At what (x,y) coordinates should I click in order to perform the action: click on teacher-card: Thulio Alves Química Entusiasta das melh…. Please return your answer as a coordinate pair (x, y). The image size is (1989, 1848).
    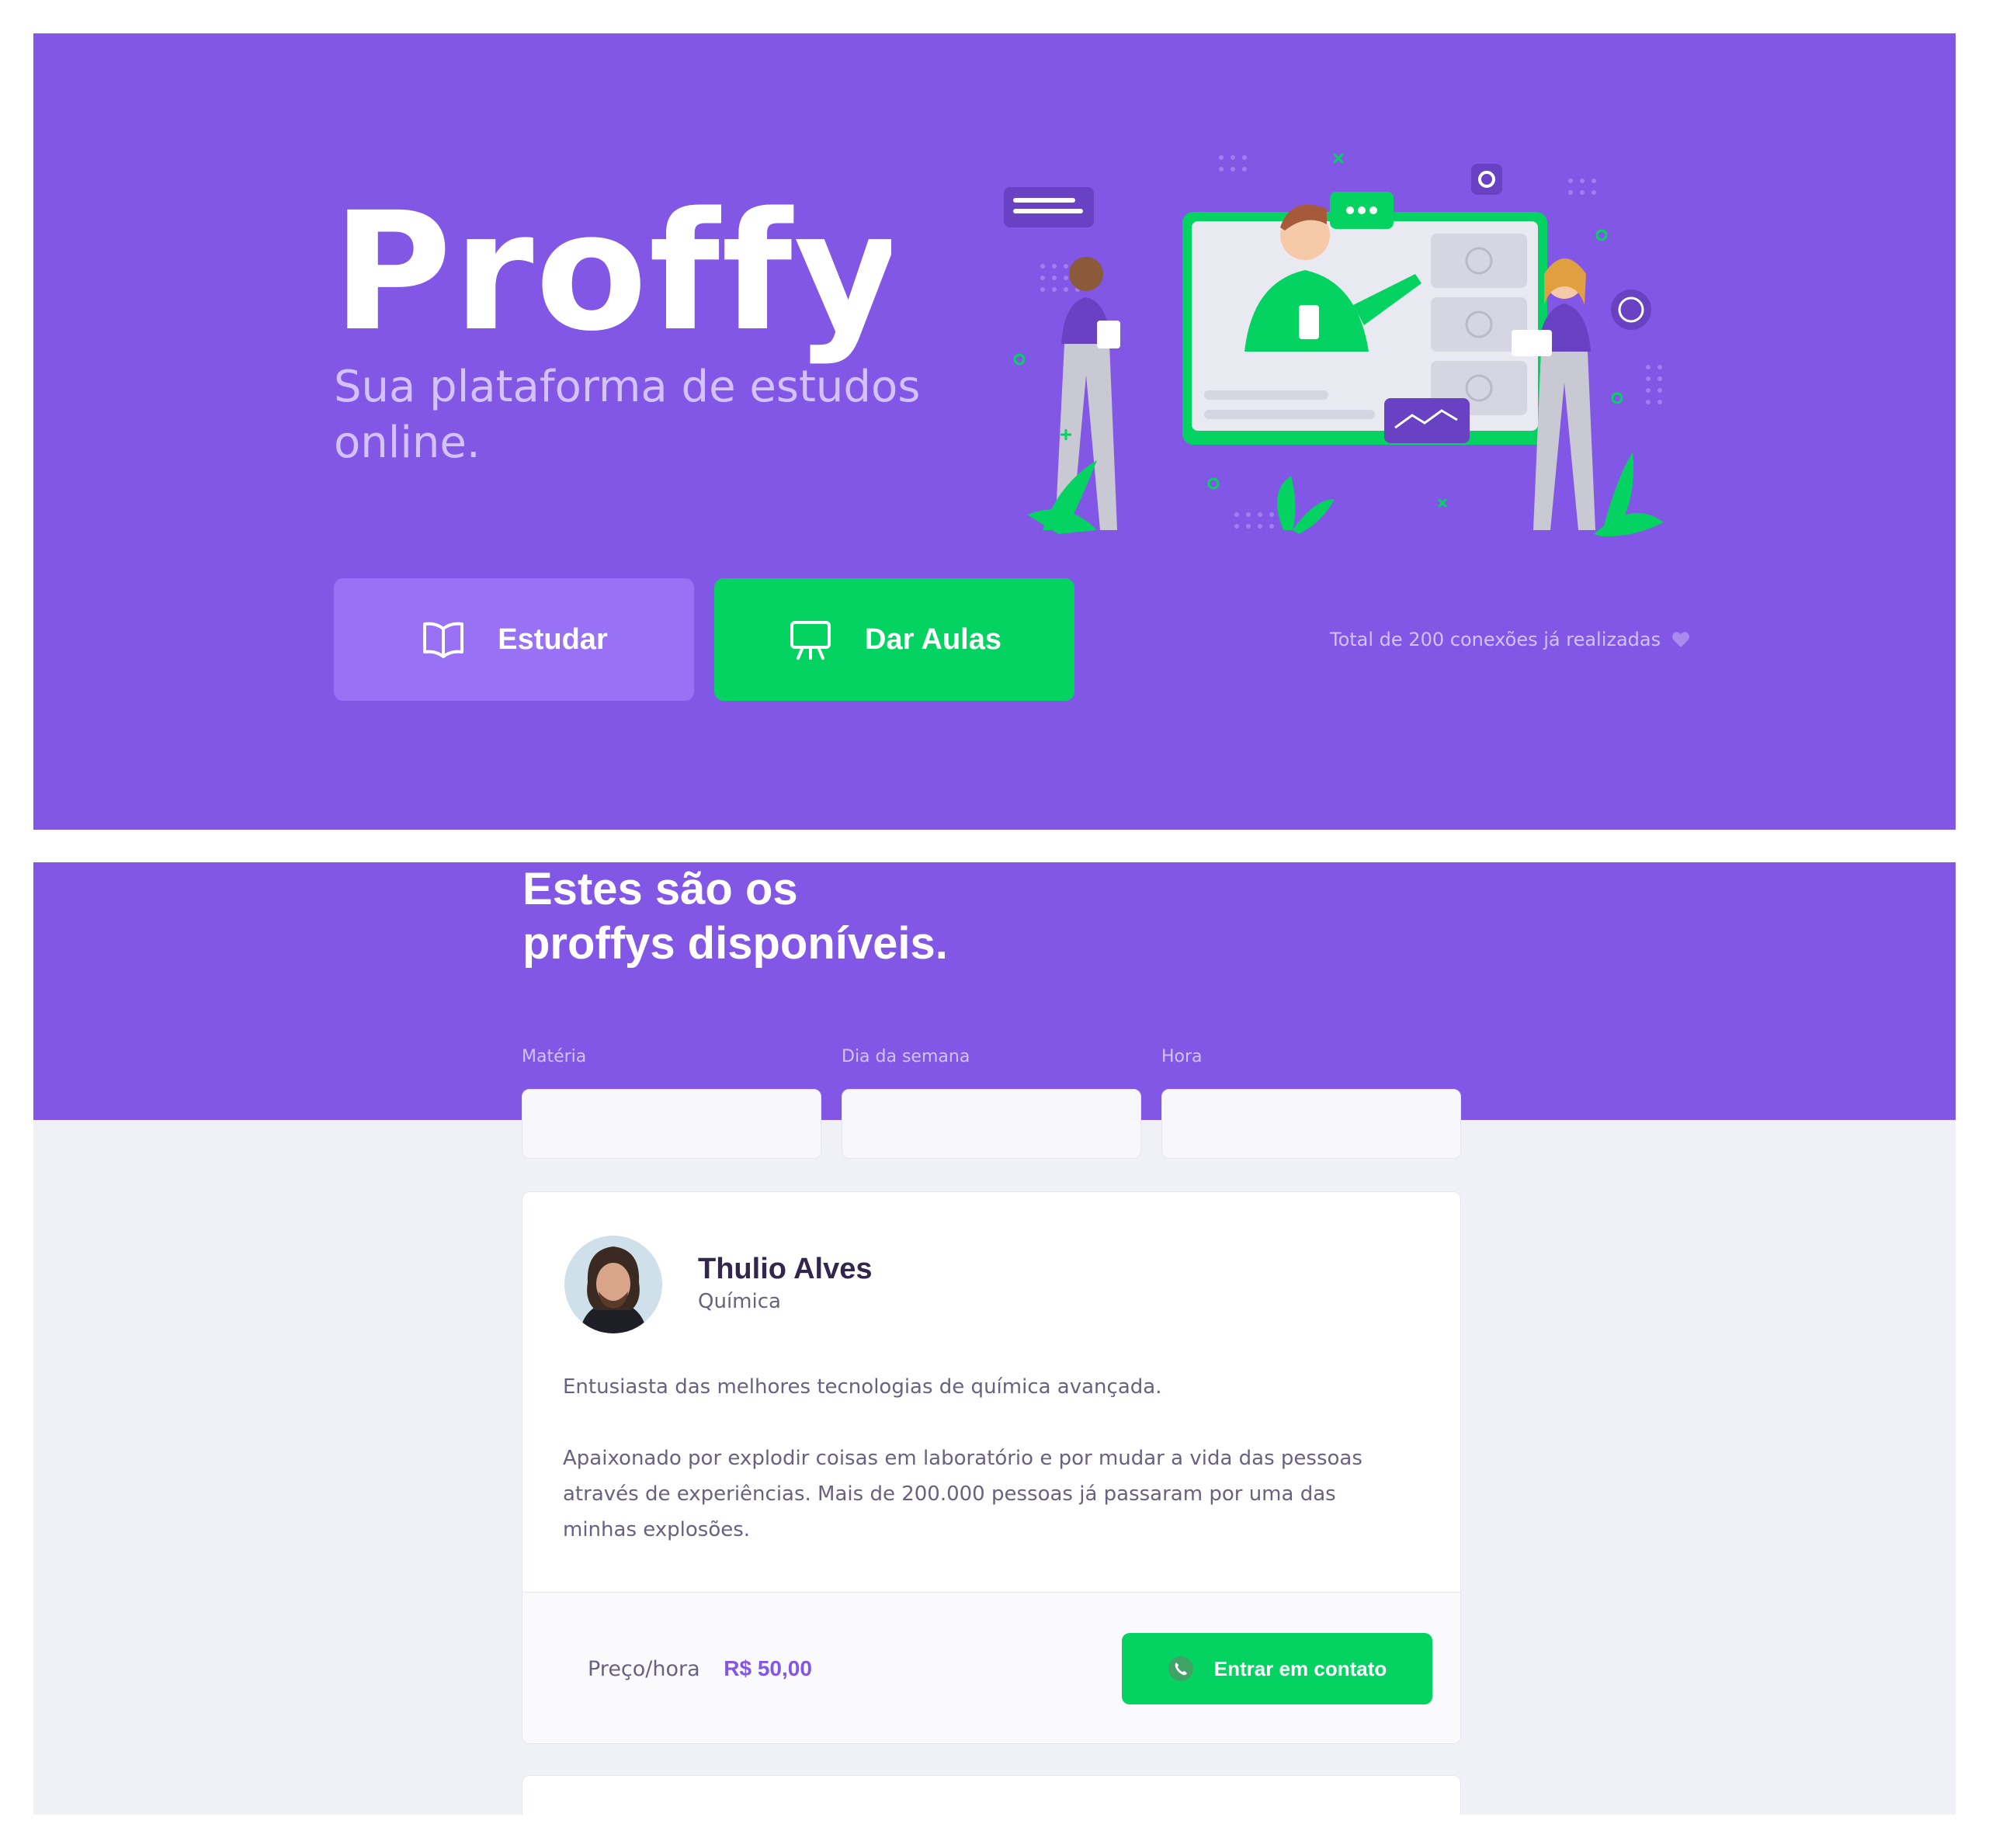
    Looking at the image, I should click on (992, 1467).